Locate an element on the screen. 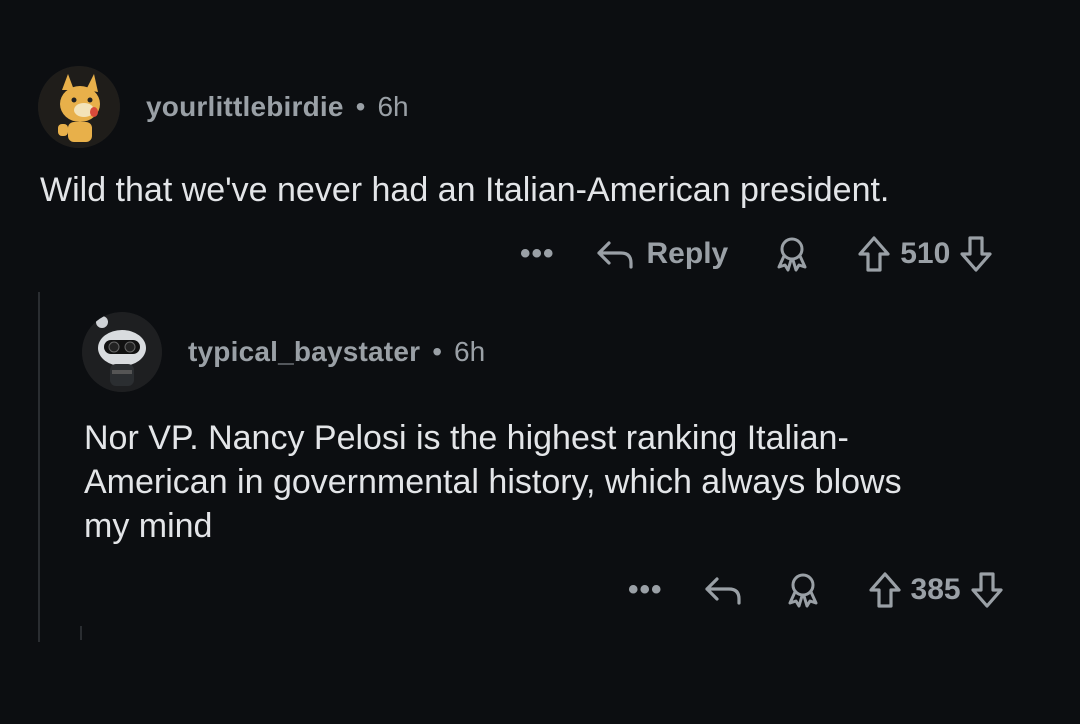  username: yourlittlebirdie is located at coordinates (245, 107).